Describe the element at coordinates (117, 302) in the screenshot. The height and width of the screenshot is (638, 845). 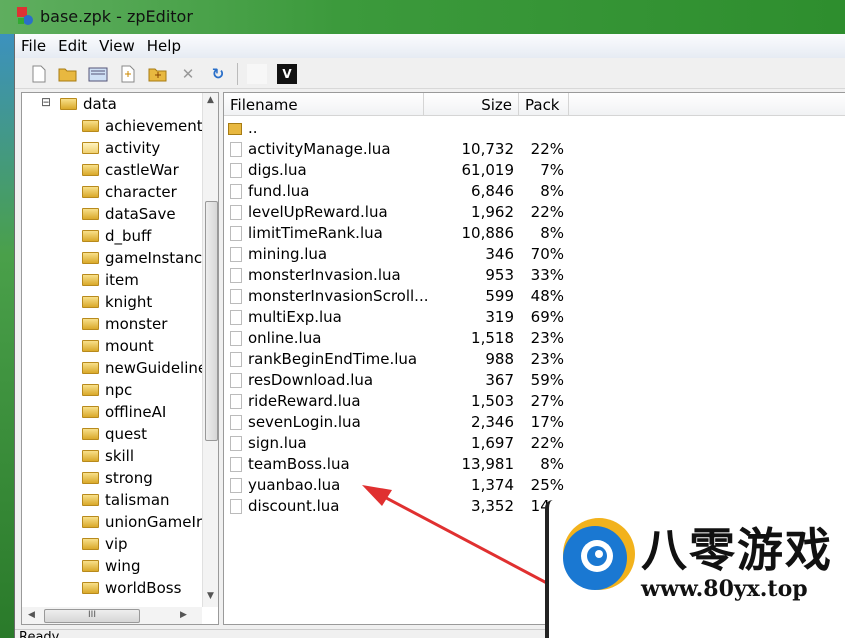
I see `tree-item-knight: knight` at that location.